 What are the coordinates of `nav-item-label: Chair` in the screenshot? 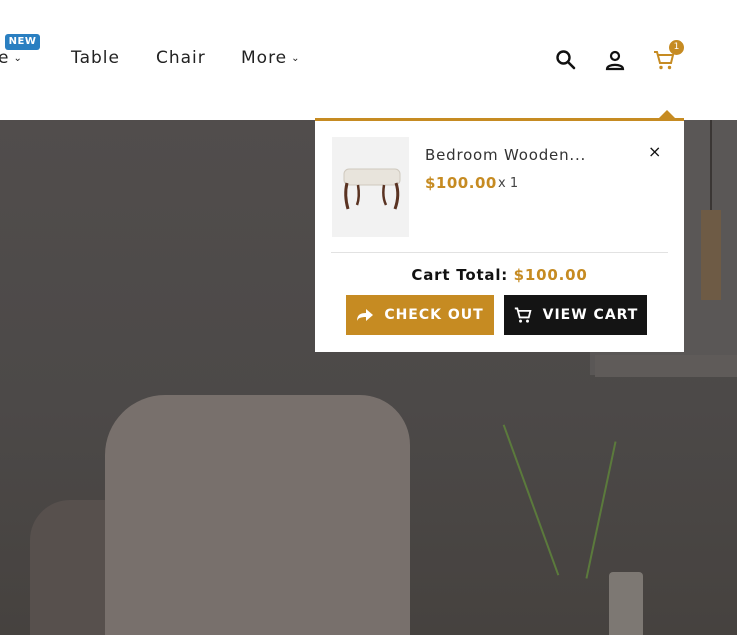 It's located at (181, 58).